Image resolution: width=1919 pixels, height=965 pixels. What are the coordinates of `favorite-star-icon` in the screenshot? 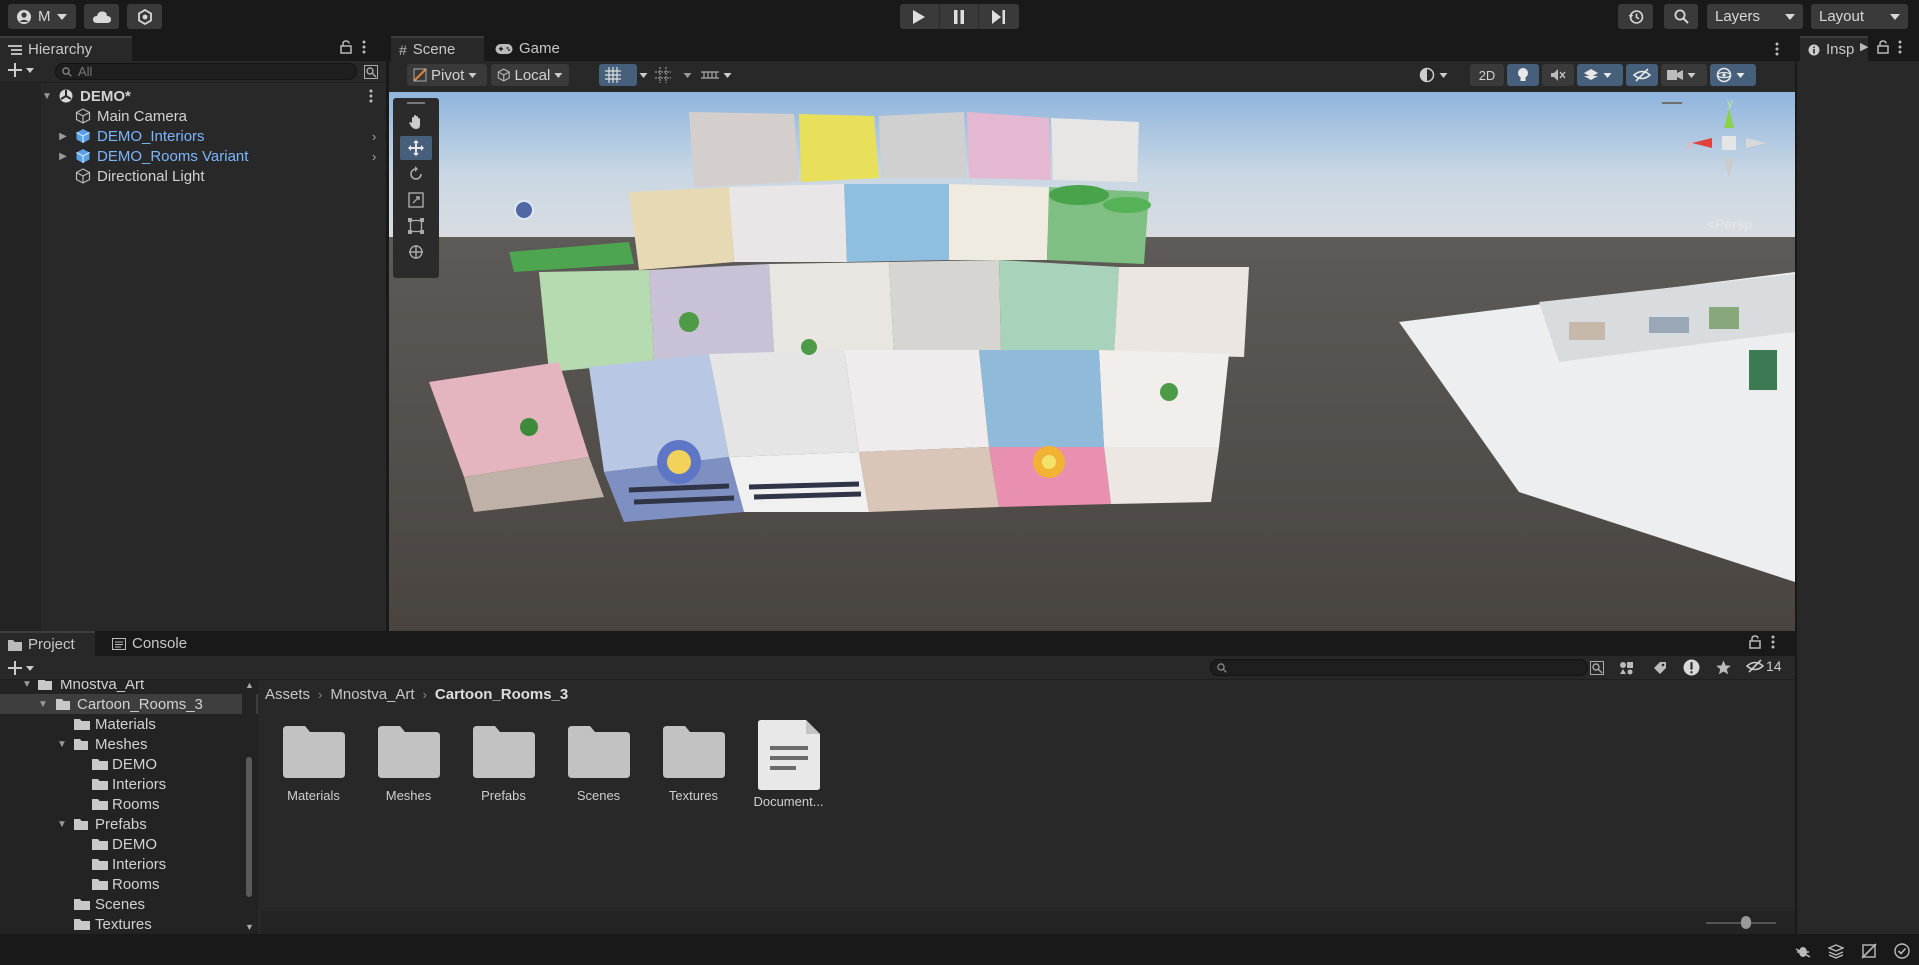 It's located at (1723, 667).